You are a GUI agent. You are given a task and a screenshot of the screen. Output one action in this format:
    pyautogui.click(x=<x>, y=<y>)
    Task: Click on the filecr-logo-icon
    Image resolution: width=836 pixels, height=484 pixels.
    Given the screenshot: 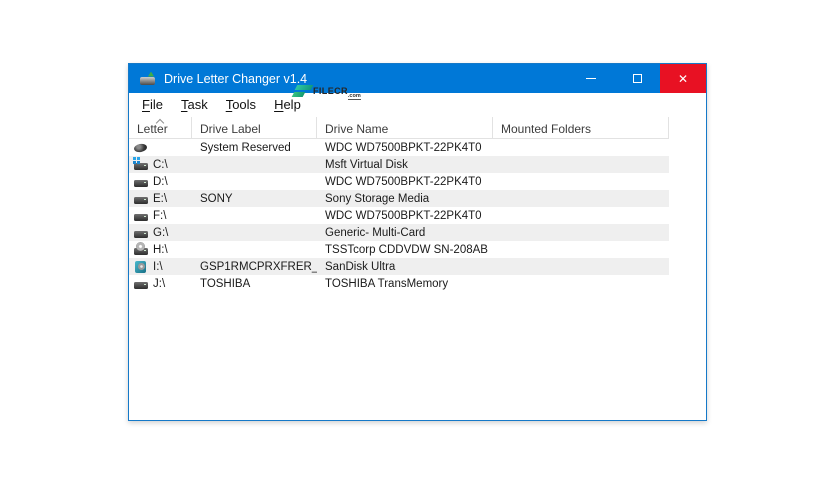 What is the action you would take?
    pyautogui.click(x=302, y=91)
    